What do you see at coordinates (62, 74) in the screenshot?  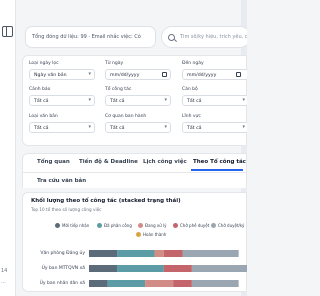 I see `loai-ngay-loc-select: Ngày văn bản` at bounding box center [62, 74].